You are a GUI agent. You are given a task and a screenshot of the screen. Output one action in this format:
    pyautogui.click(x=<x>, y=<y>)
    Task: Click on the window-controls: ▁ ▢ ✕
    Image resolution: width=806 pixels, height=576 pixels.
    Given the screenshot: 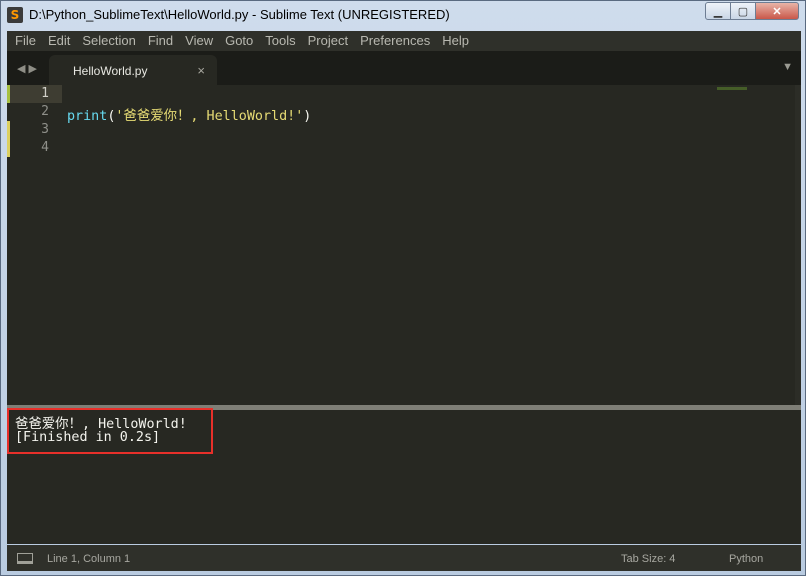 What is the action you would take?
    pyautogui.click(x=752, y=12)
    